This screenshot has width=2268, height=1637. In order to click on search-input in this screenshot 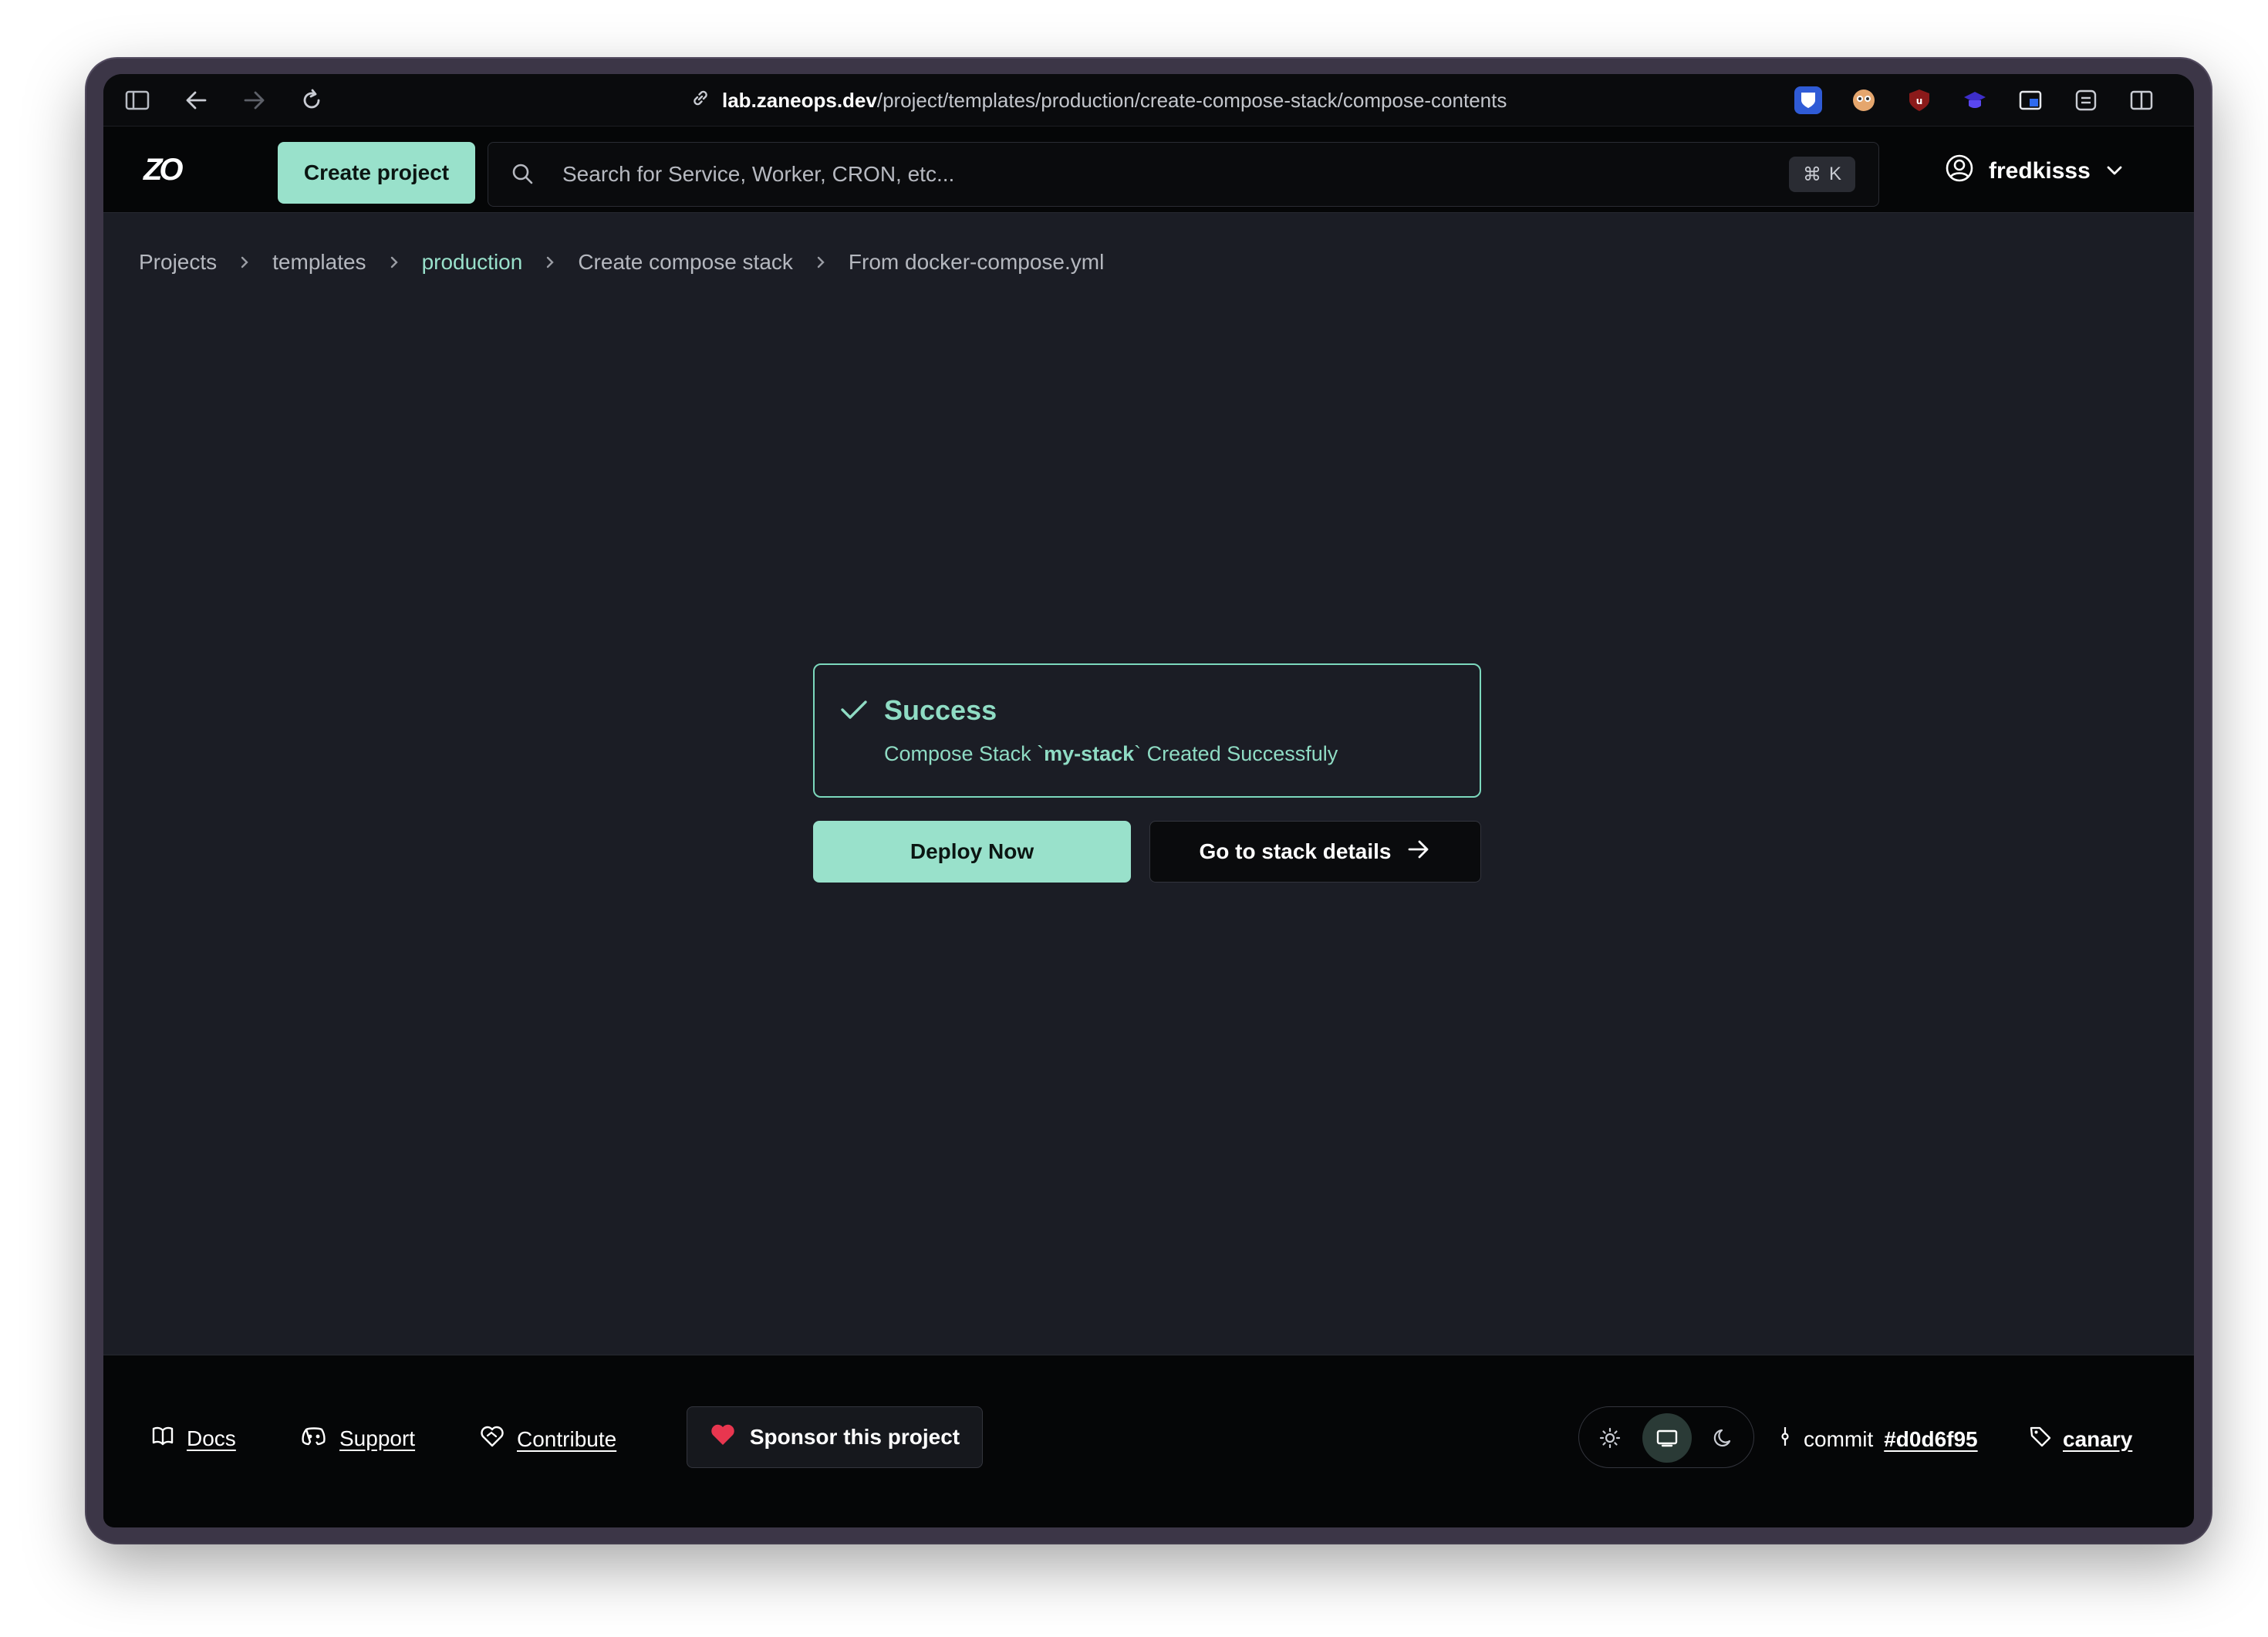, I will do `click(1141, 174)`.